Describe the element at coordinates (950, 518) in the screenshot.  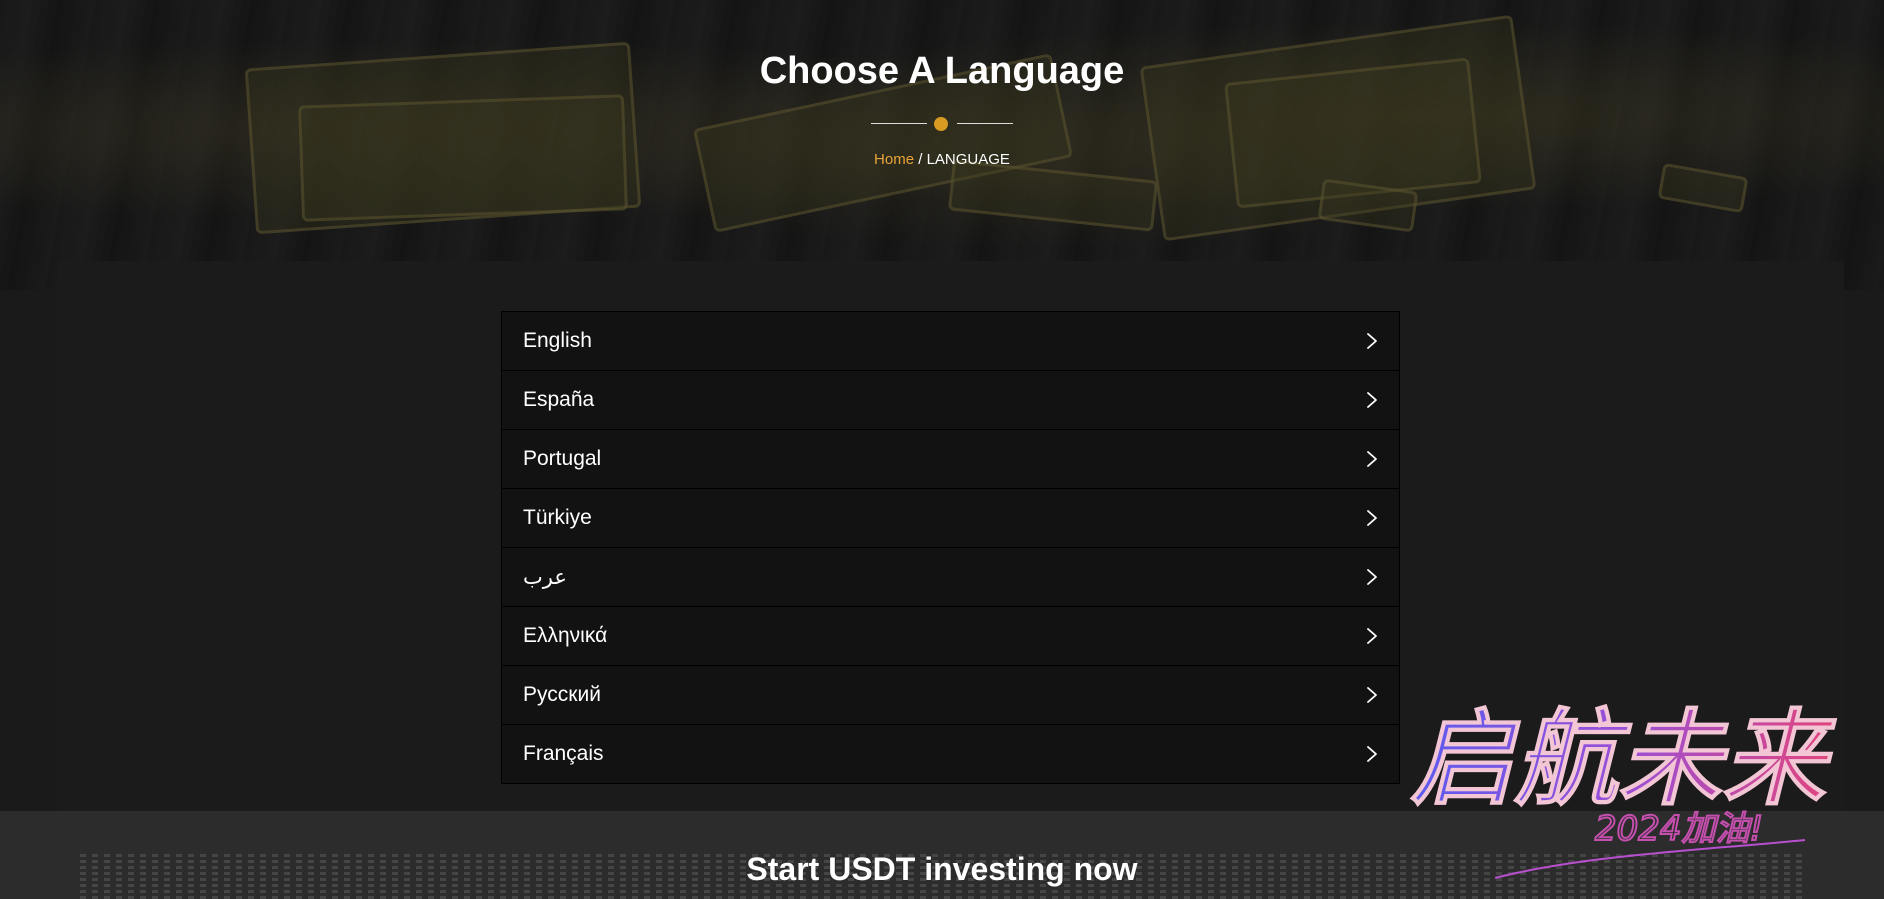
I see `language-item-turkiye: Türkiye` at that location.